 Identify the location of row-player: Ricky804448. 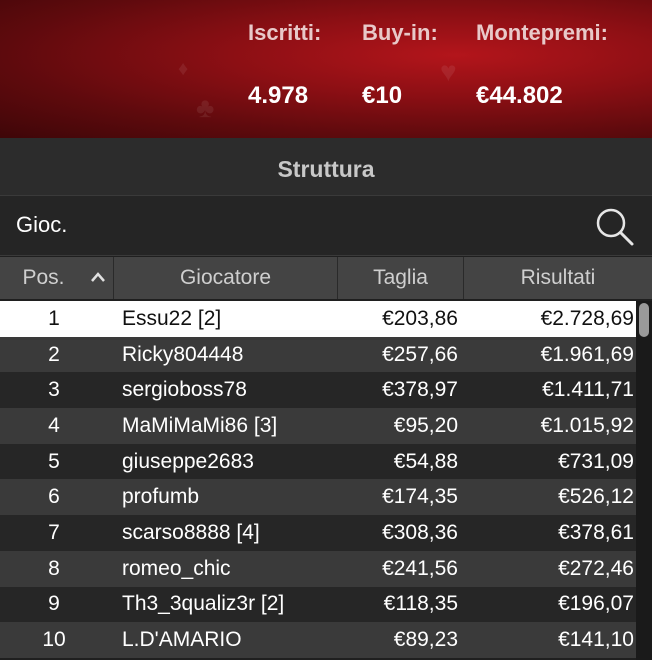
(183, 354).